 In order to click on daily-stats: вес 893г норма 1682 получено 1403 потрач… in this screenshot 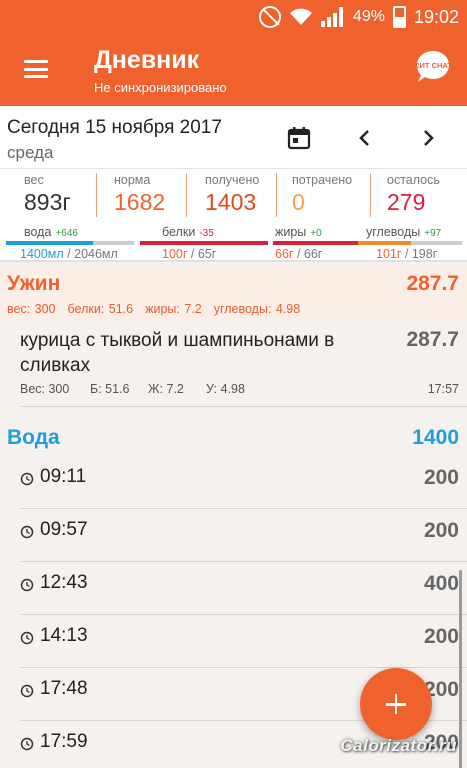, I will do `click(233, 214)`.